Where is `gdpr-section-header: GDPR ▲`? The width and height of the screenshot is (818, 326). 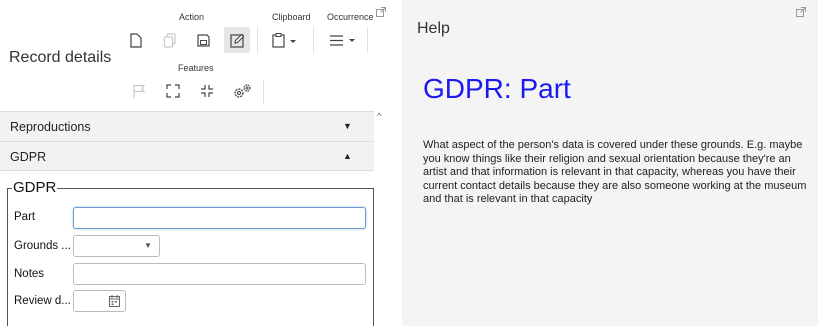
gdpr-section-header: GDPR ▲ is located at coordinates (187, 156).